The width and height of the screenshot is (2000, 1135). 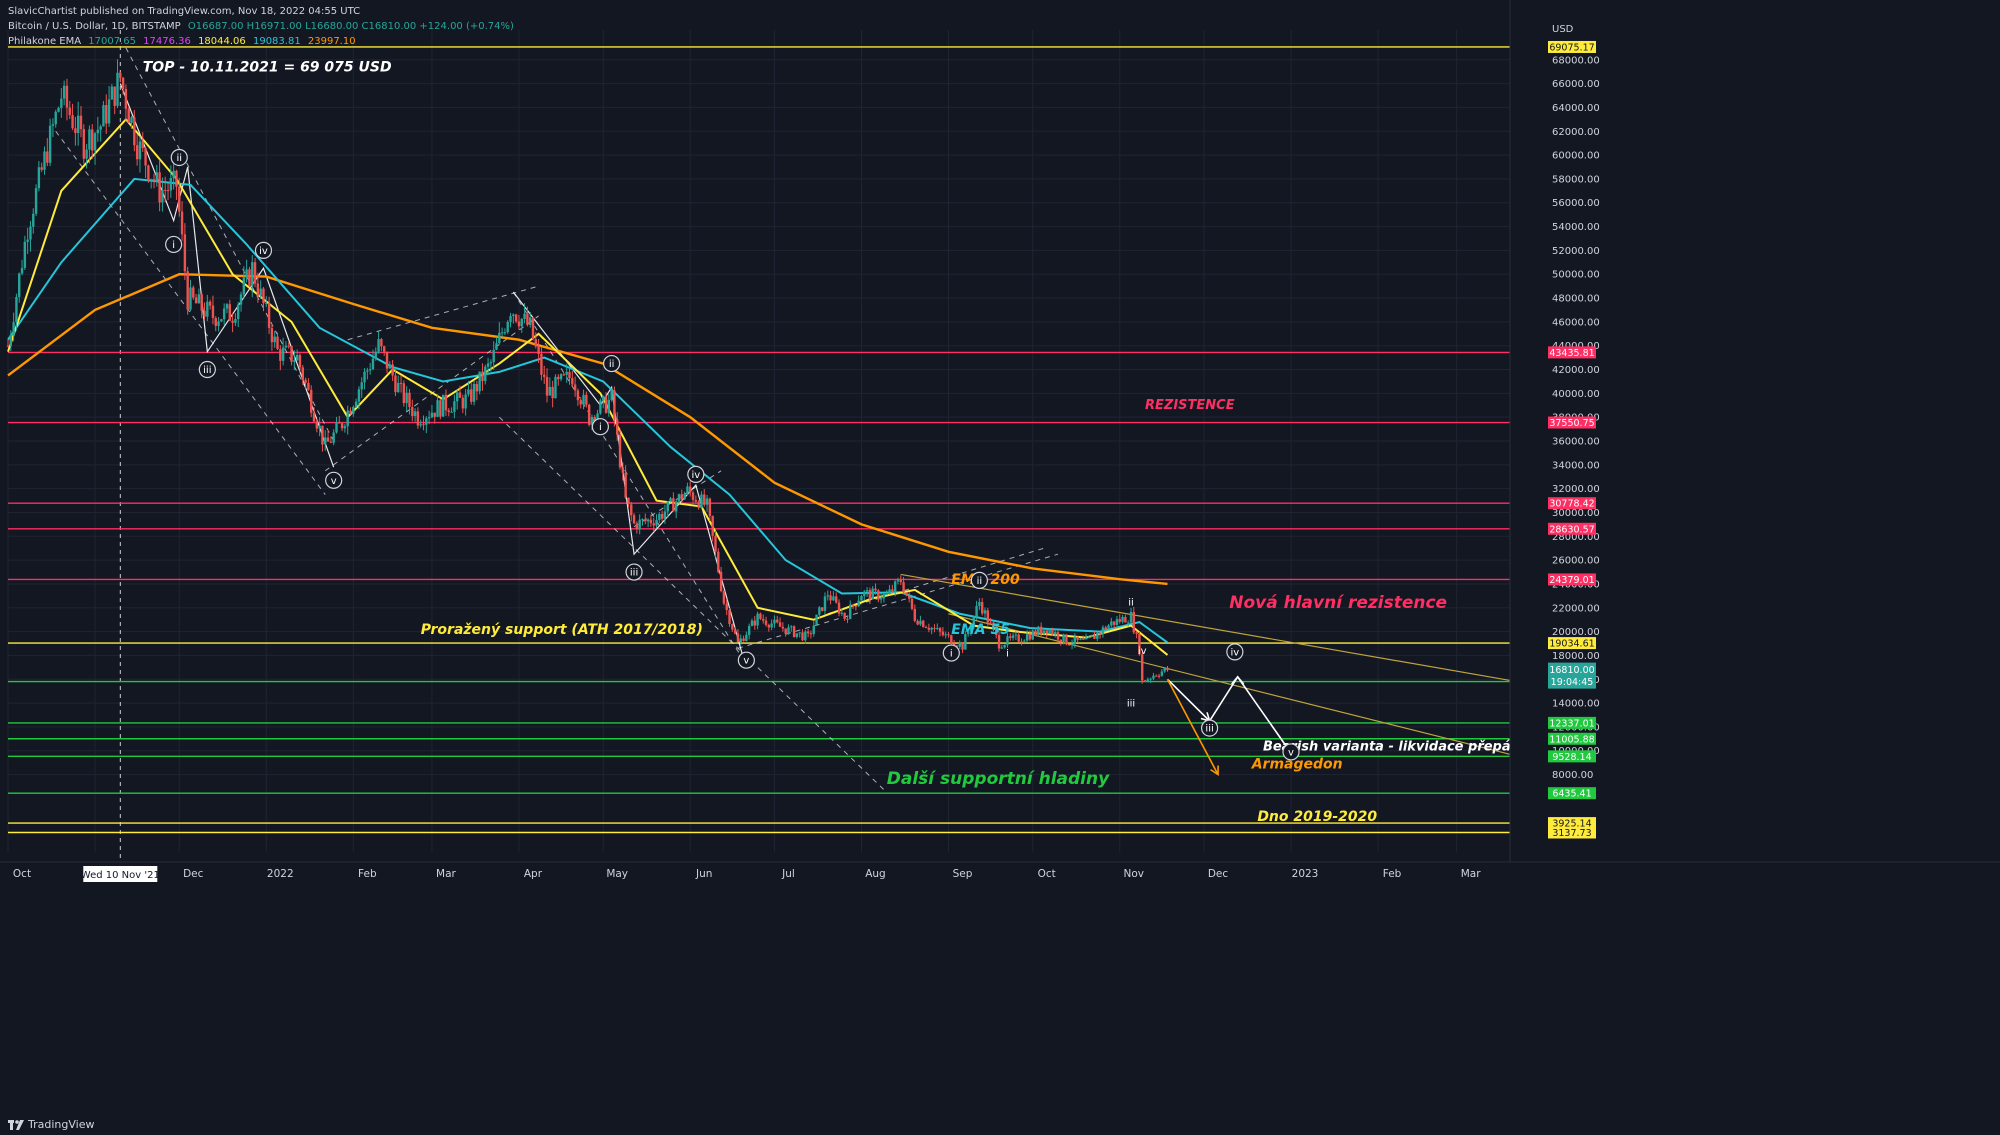 What do you see at coordinates (1576, 251) in the screenshot?
I see `price-tick-label: 52000.00` at bounding box center [1576, 251].